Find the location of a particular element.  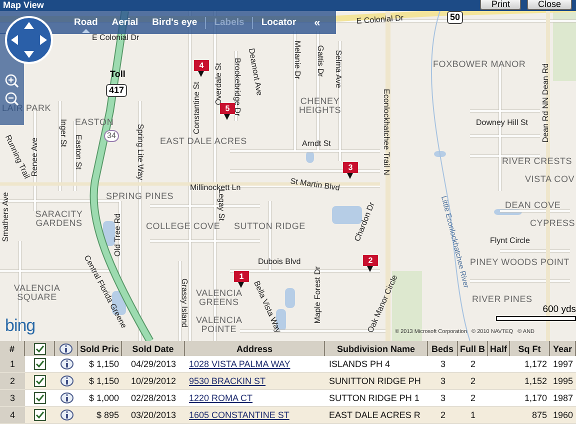

table-cell: EAST DALE ACRES R is located at coordinates (376, 415).